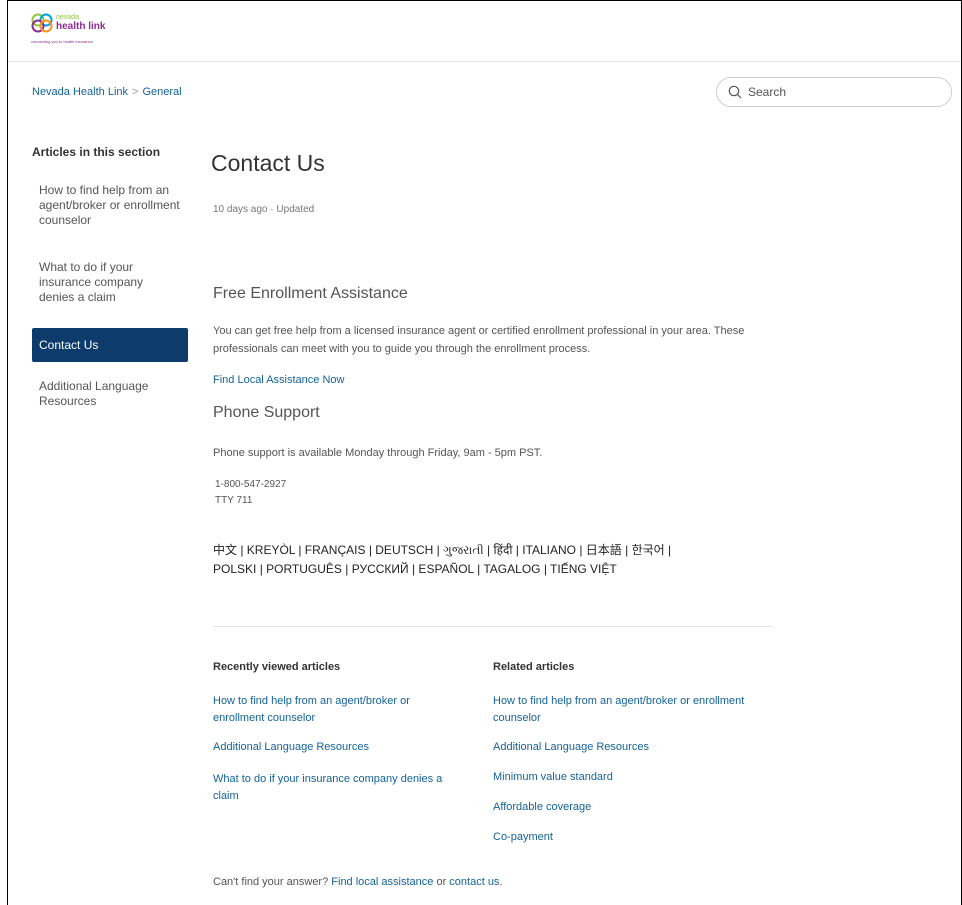  I want to click on footer-prefix: Can't find your answer?, so click(271, 882).